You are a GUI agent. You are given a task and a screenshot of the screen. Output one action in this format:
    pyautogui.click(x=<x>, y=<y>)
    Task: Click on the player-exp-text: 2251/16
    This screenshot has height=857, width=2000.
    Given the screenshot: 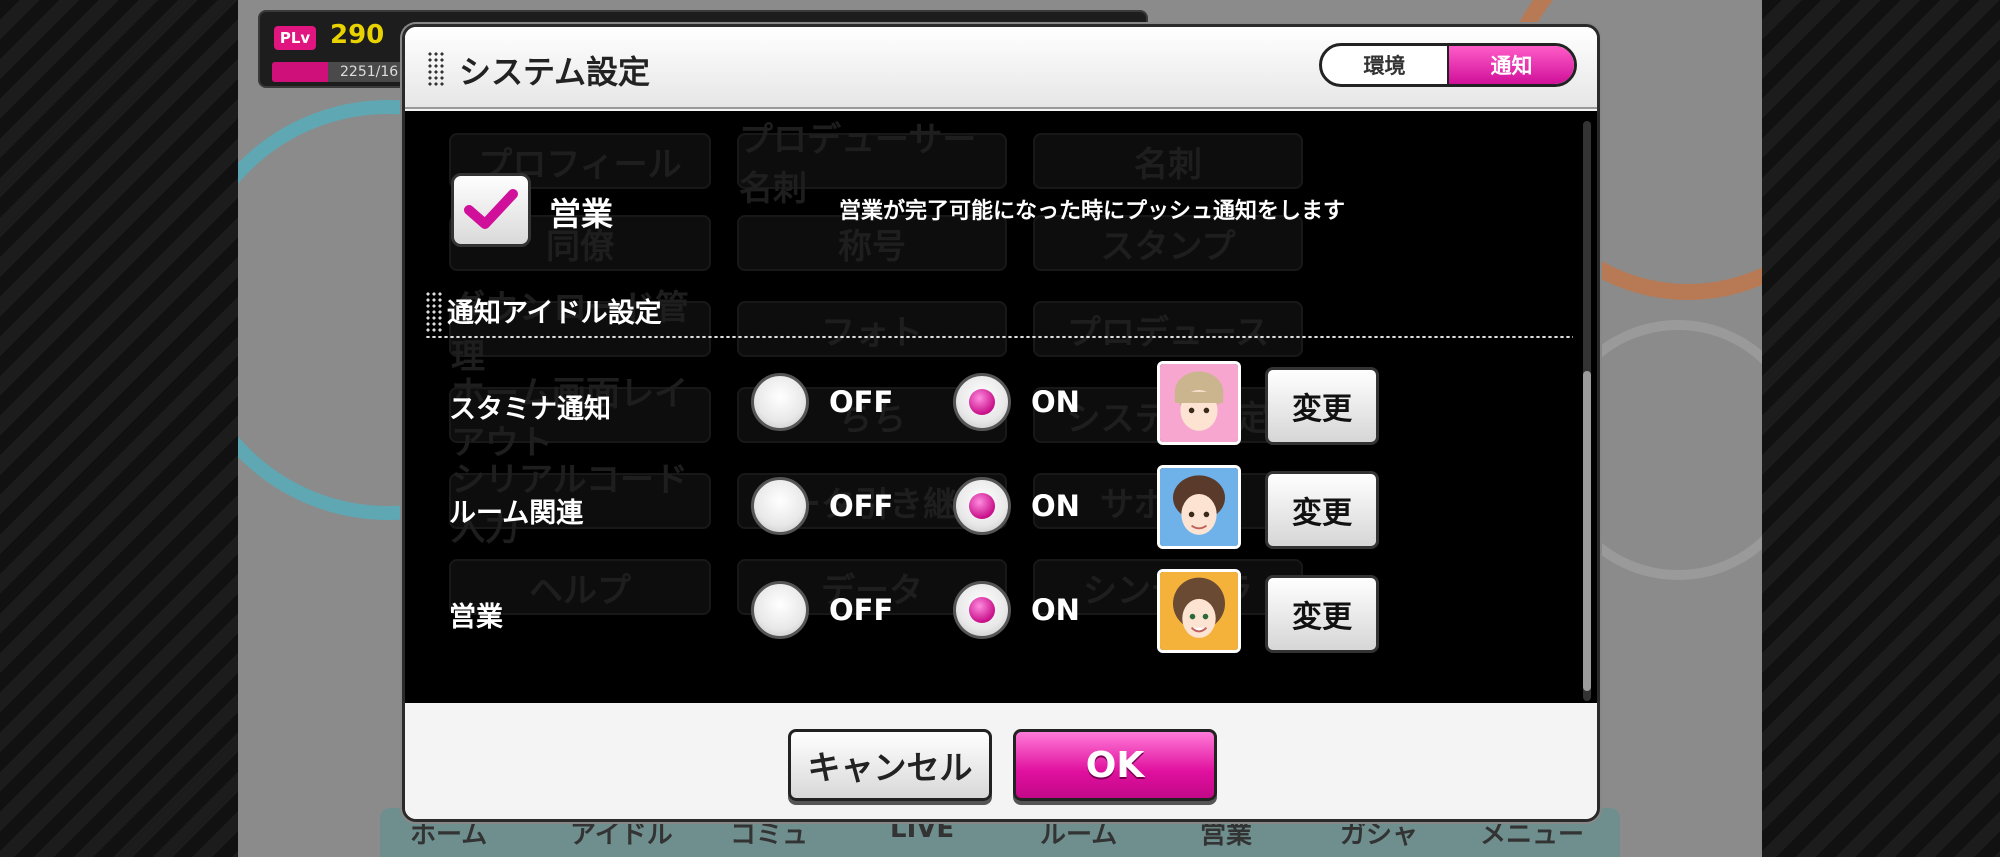 What is the action you would take?
    pyautogui.click(x=369, y=72)
    